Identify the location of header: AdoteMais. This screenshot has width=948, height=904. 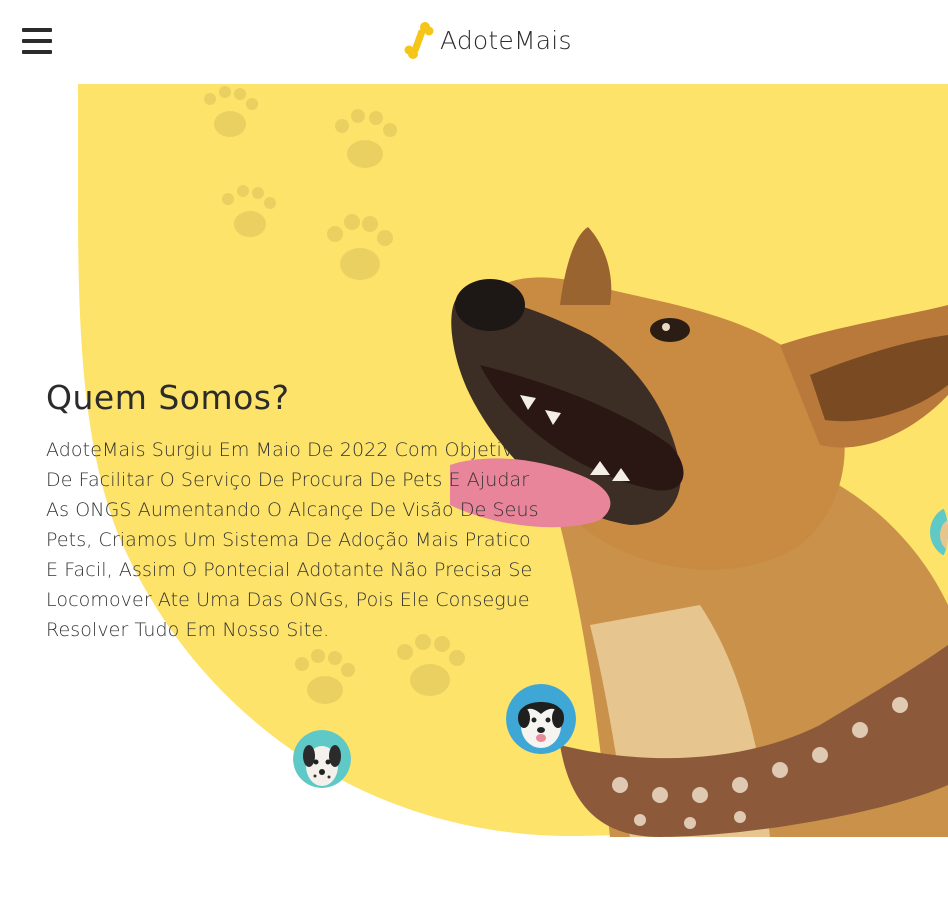
(474, 42).